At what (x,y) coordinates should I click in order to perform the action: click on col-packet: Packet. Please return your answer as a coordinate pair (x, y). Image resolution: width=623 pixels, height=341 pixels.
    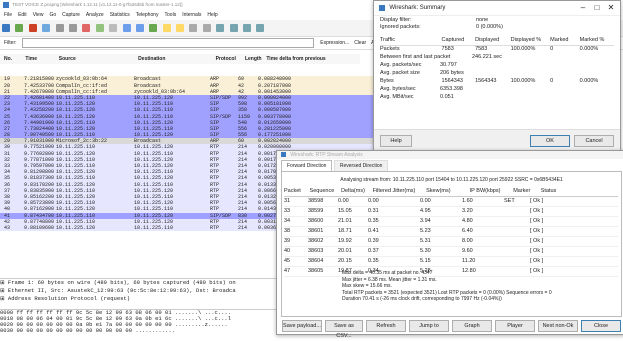
    Looking at the image, I should click on (296, 191).